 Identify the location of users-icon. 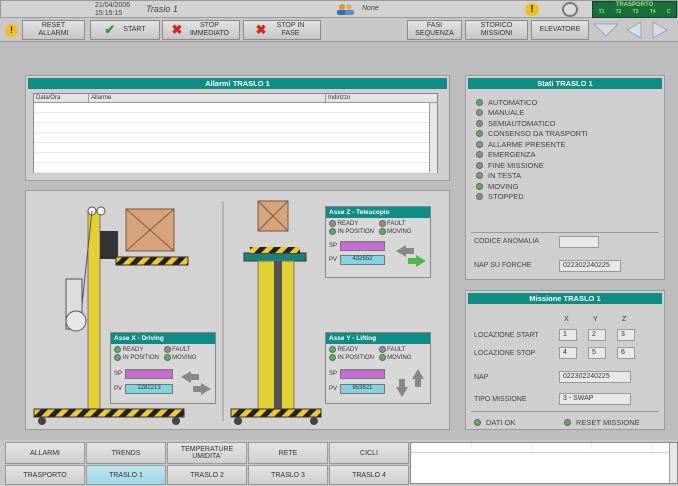
(345, 9).